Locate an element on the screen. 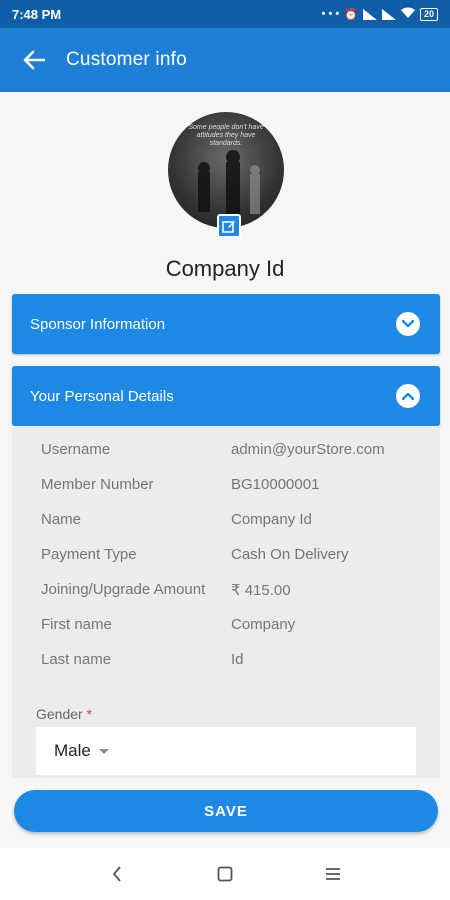 Image resolution: width=450 pixels, height=900 pixels. detail-row-last-name: Last name Id is located at coordinates (236, 659).